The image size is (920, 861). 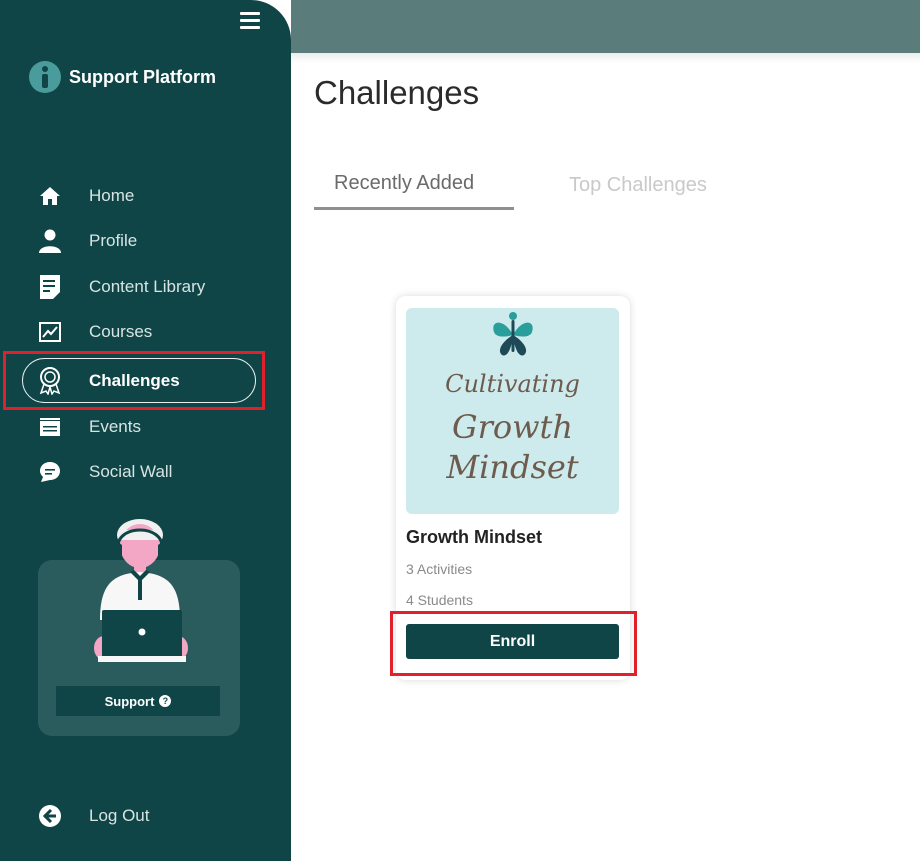 I want to click on activities-count: 3 Activities, so click(x=439, y=569).